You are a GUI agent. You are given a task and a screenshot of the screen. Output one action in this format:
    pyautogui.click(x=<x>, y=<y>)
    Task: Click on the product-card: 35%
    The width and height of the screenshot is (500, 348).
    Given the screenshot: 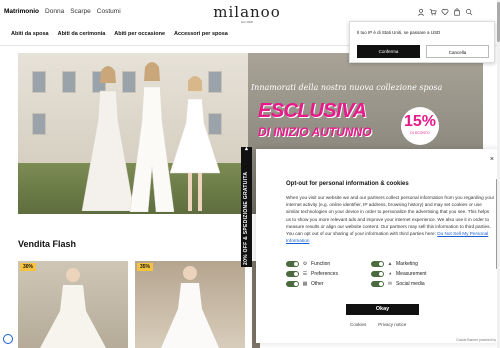 What is the action you would take?
    pyautogui.click(x=190, y=304)
    